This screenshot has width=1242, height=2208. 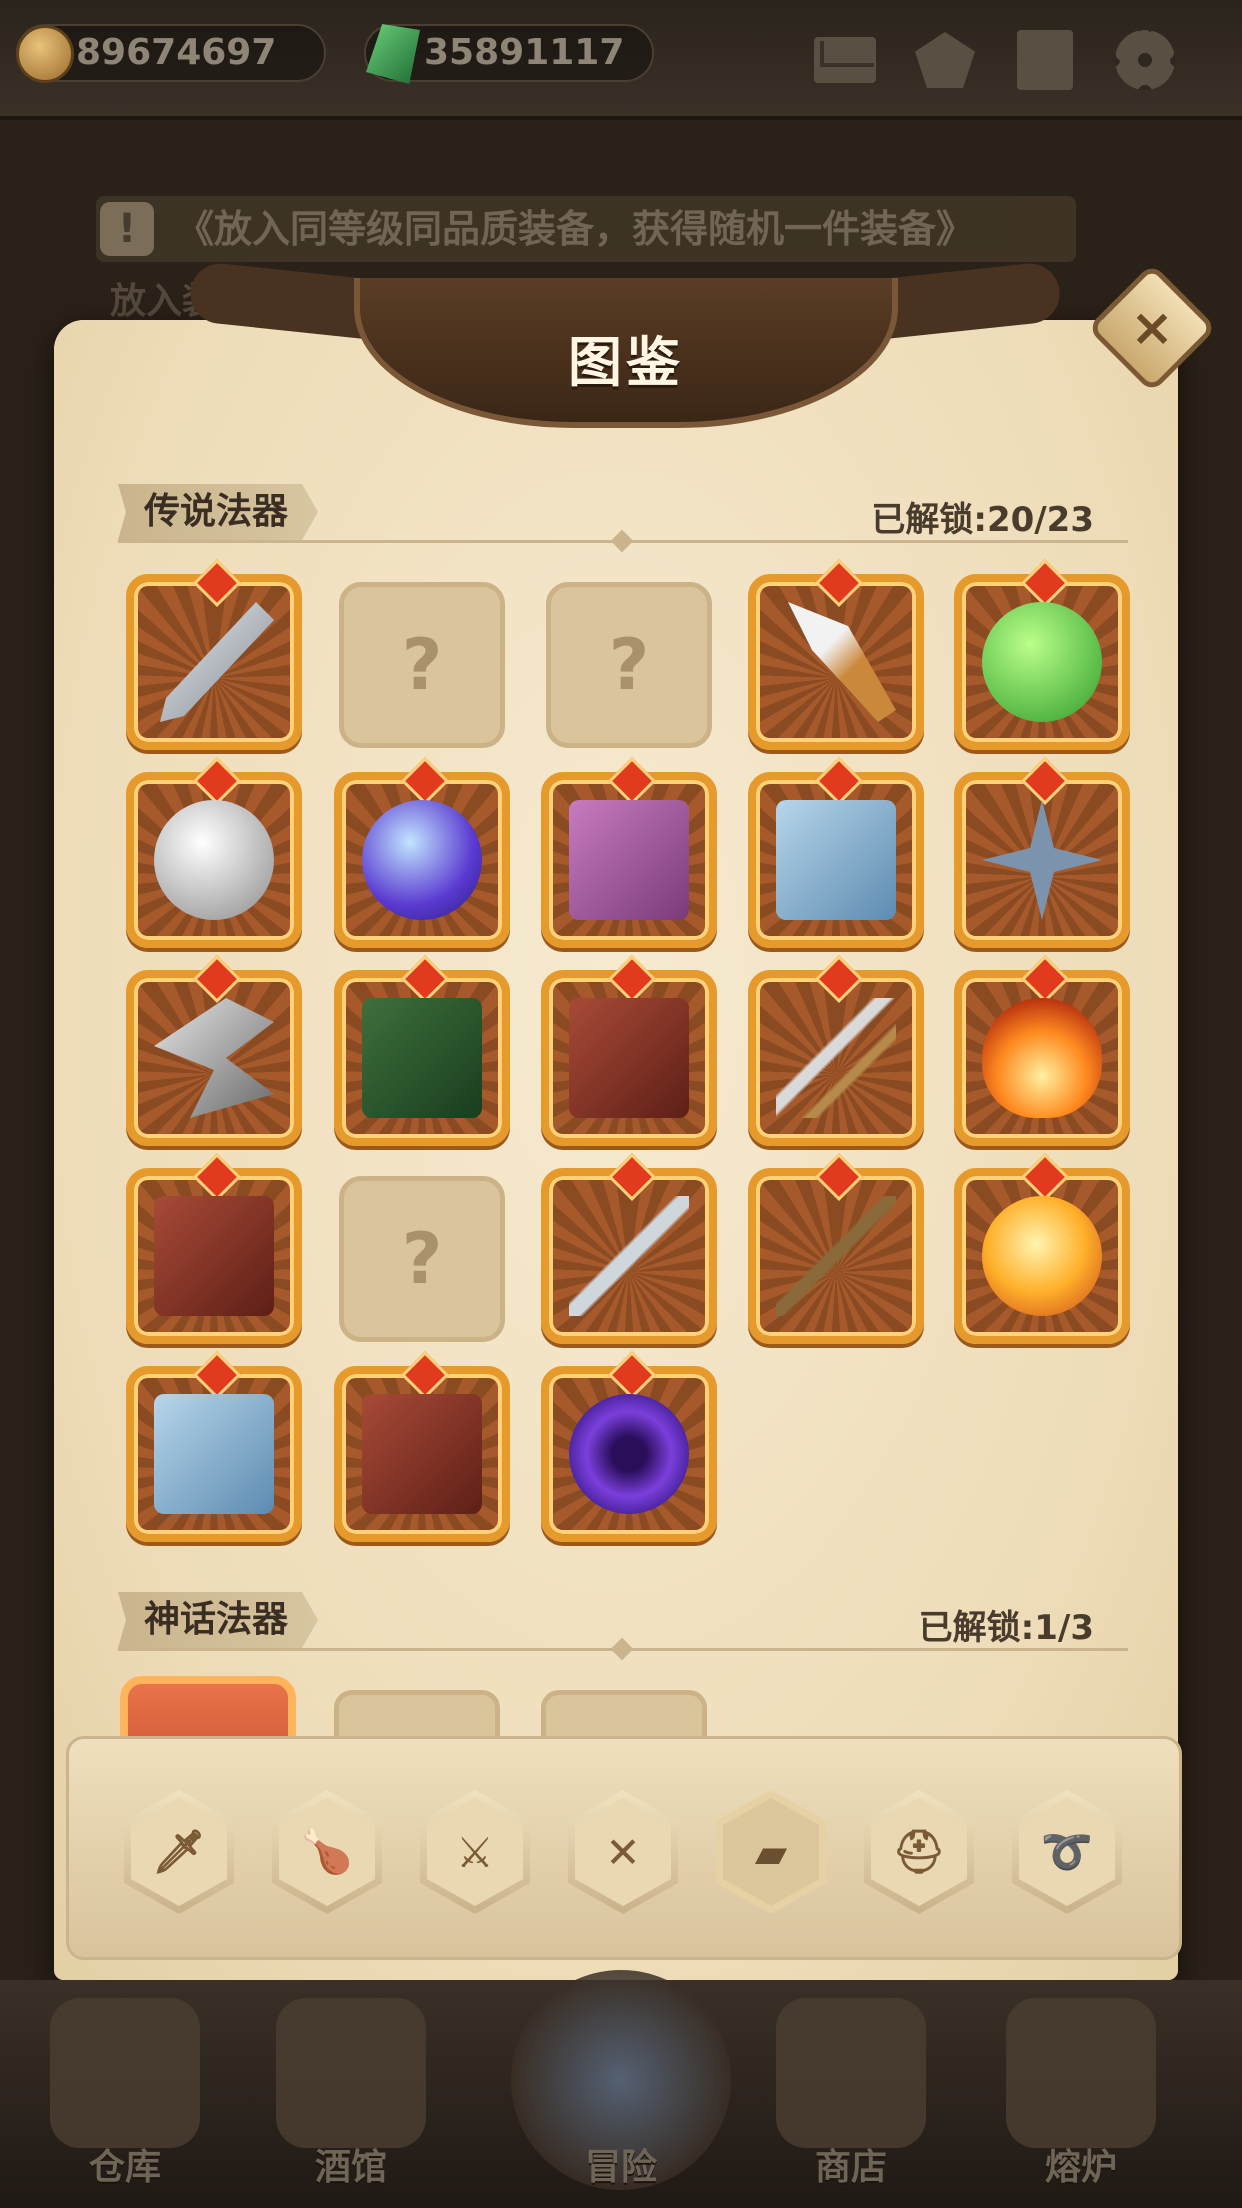 I want to click on item-tile-knife, so click(x=836, y=662).